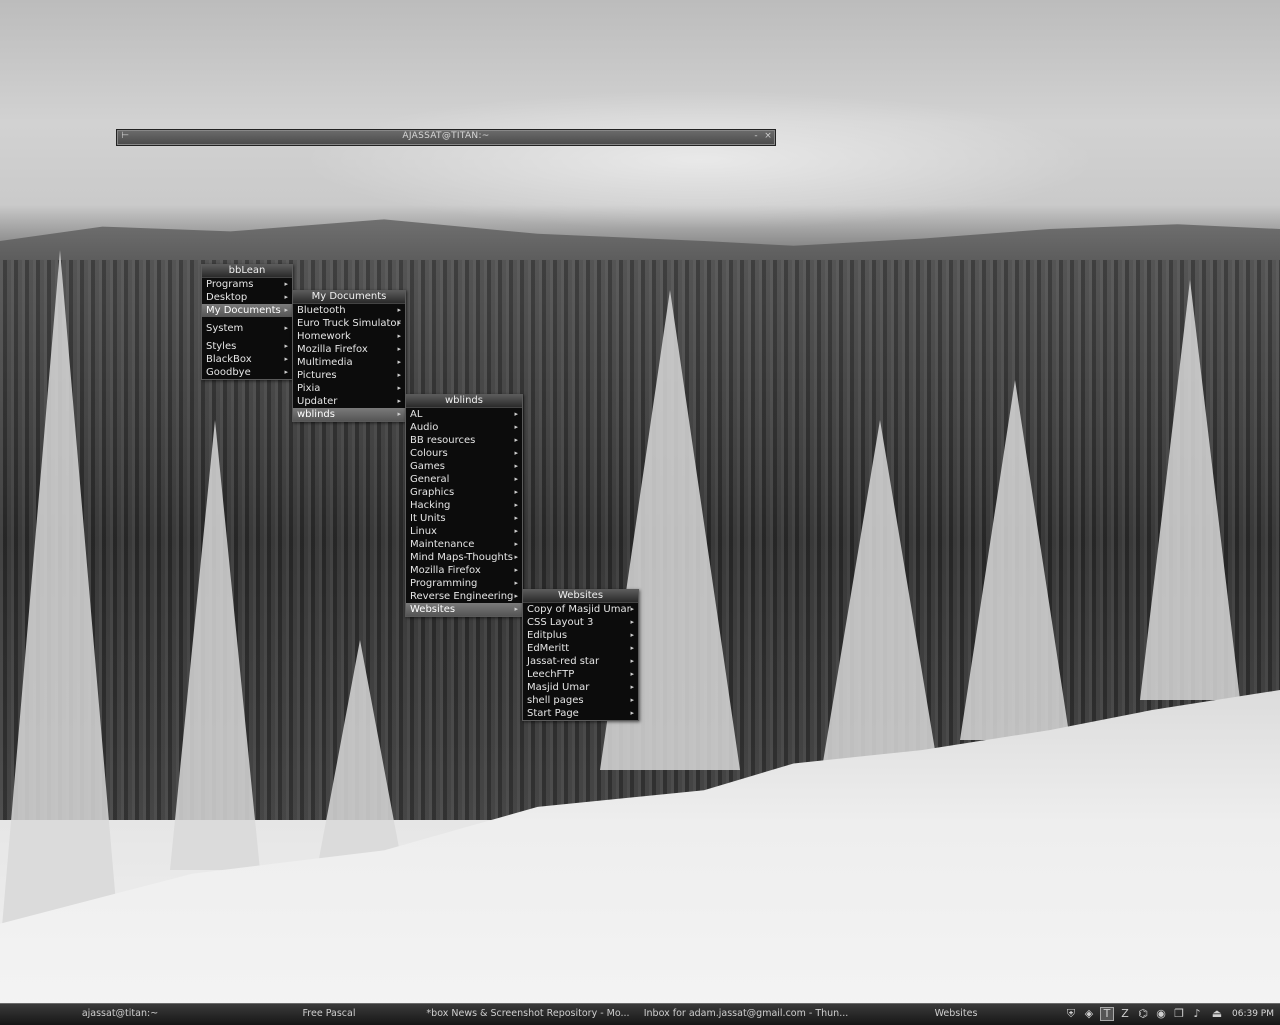 Image resolution: width=1280 pixels, height=1025 pixels. Describe the element at coordinates (464, 544) in the screenshot. I see `menu-item-maintenance: Maintenance ▸` at that location.